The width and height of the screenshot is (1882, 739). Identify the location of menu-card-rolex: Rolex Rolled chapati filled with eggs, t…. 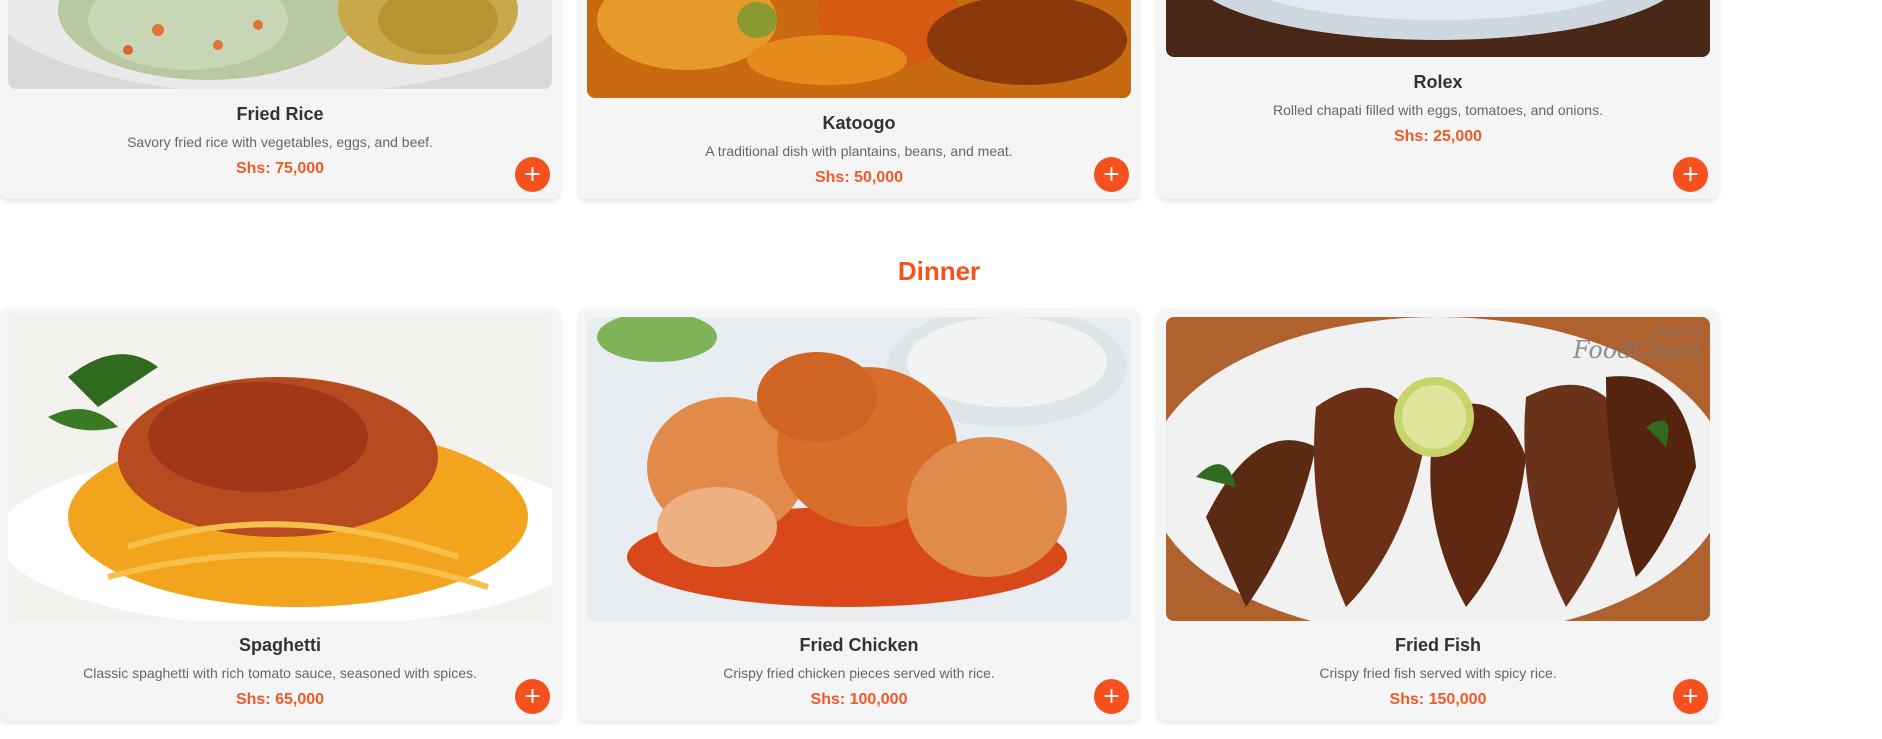
(1438, 99).